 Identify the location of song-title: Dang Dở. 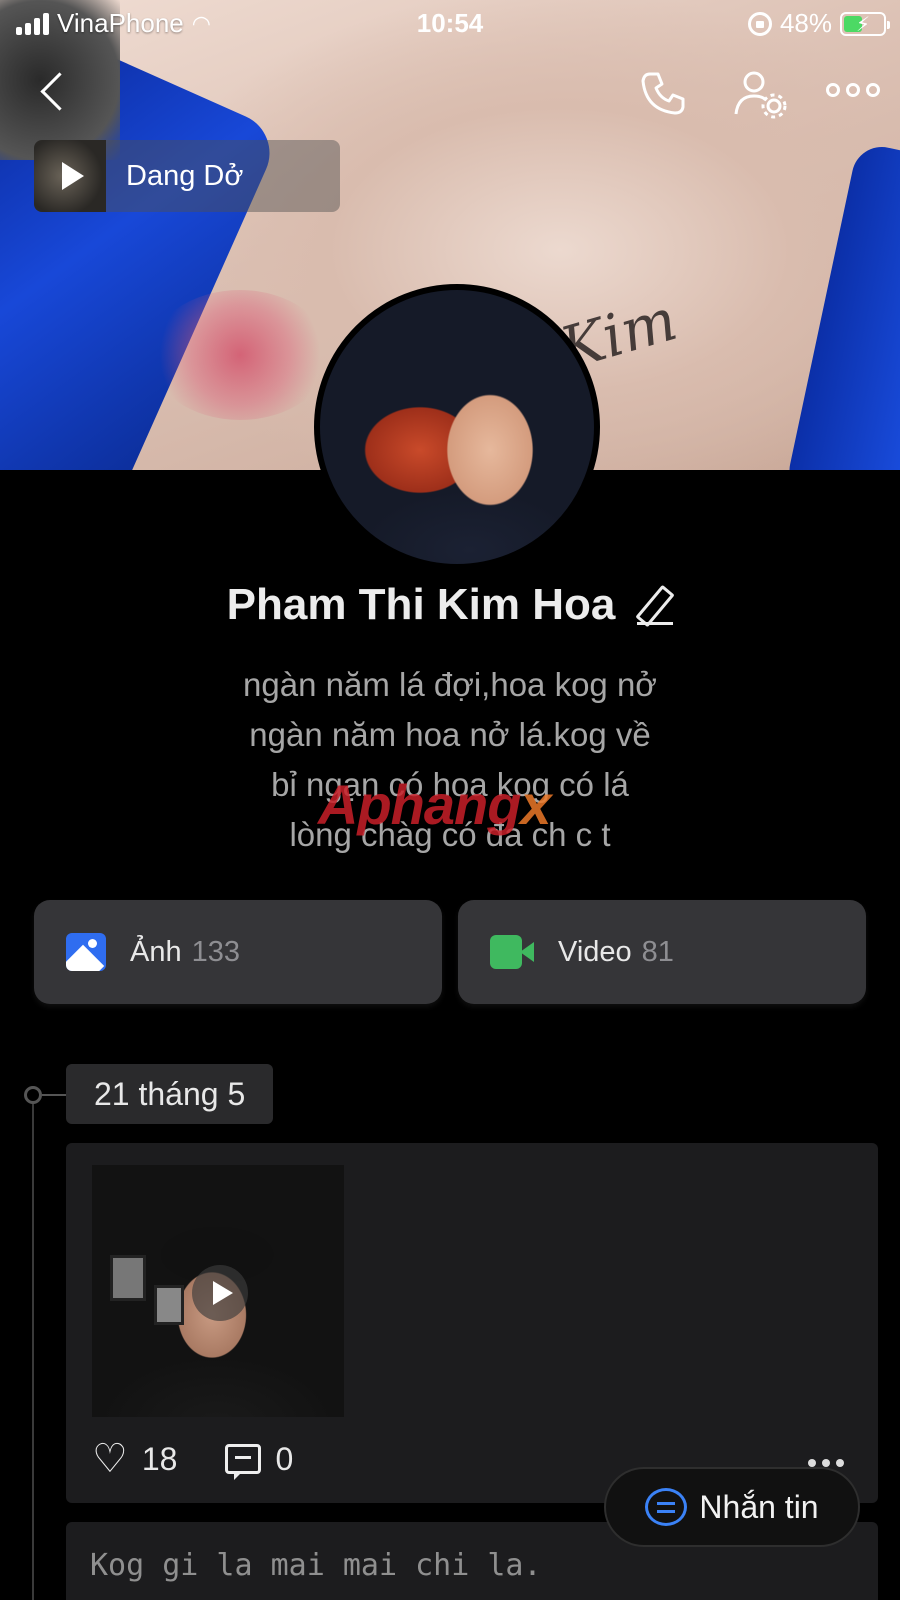
(185, 175).